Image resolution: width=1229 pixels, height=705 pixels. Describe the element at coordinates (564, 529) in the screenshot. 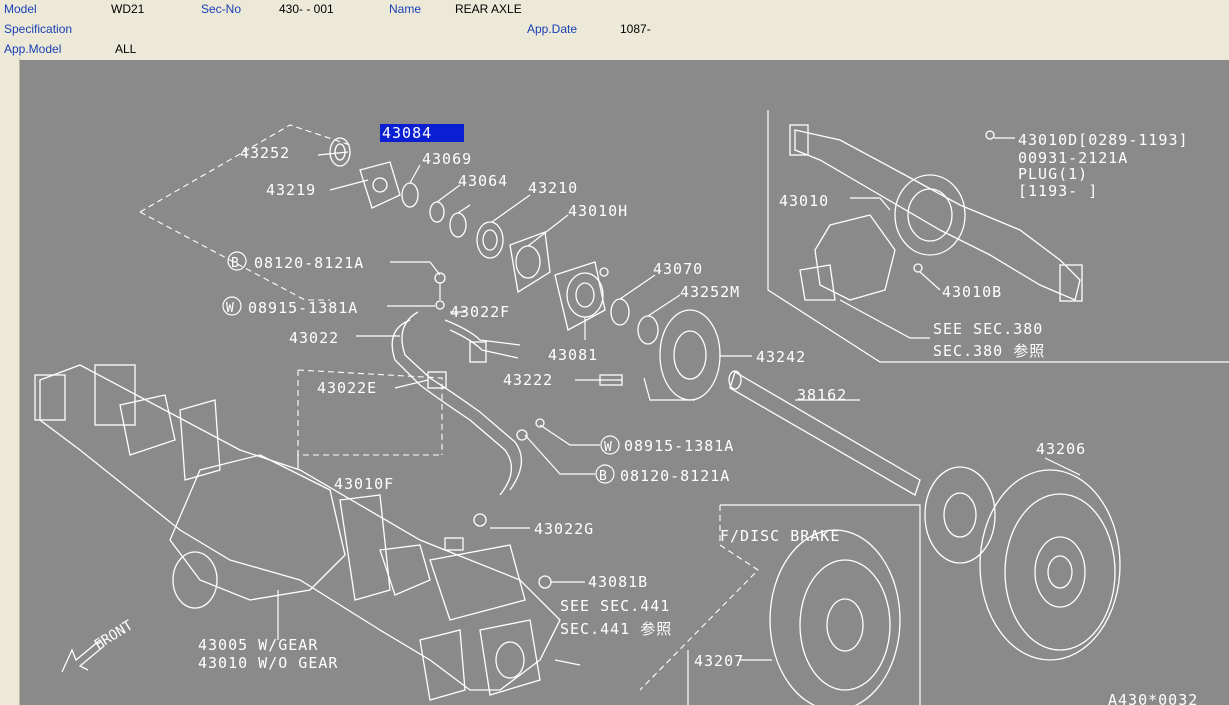

I see `part-43022G: 43022G` at that location.